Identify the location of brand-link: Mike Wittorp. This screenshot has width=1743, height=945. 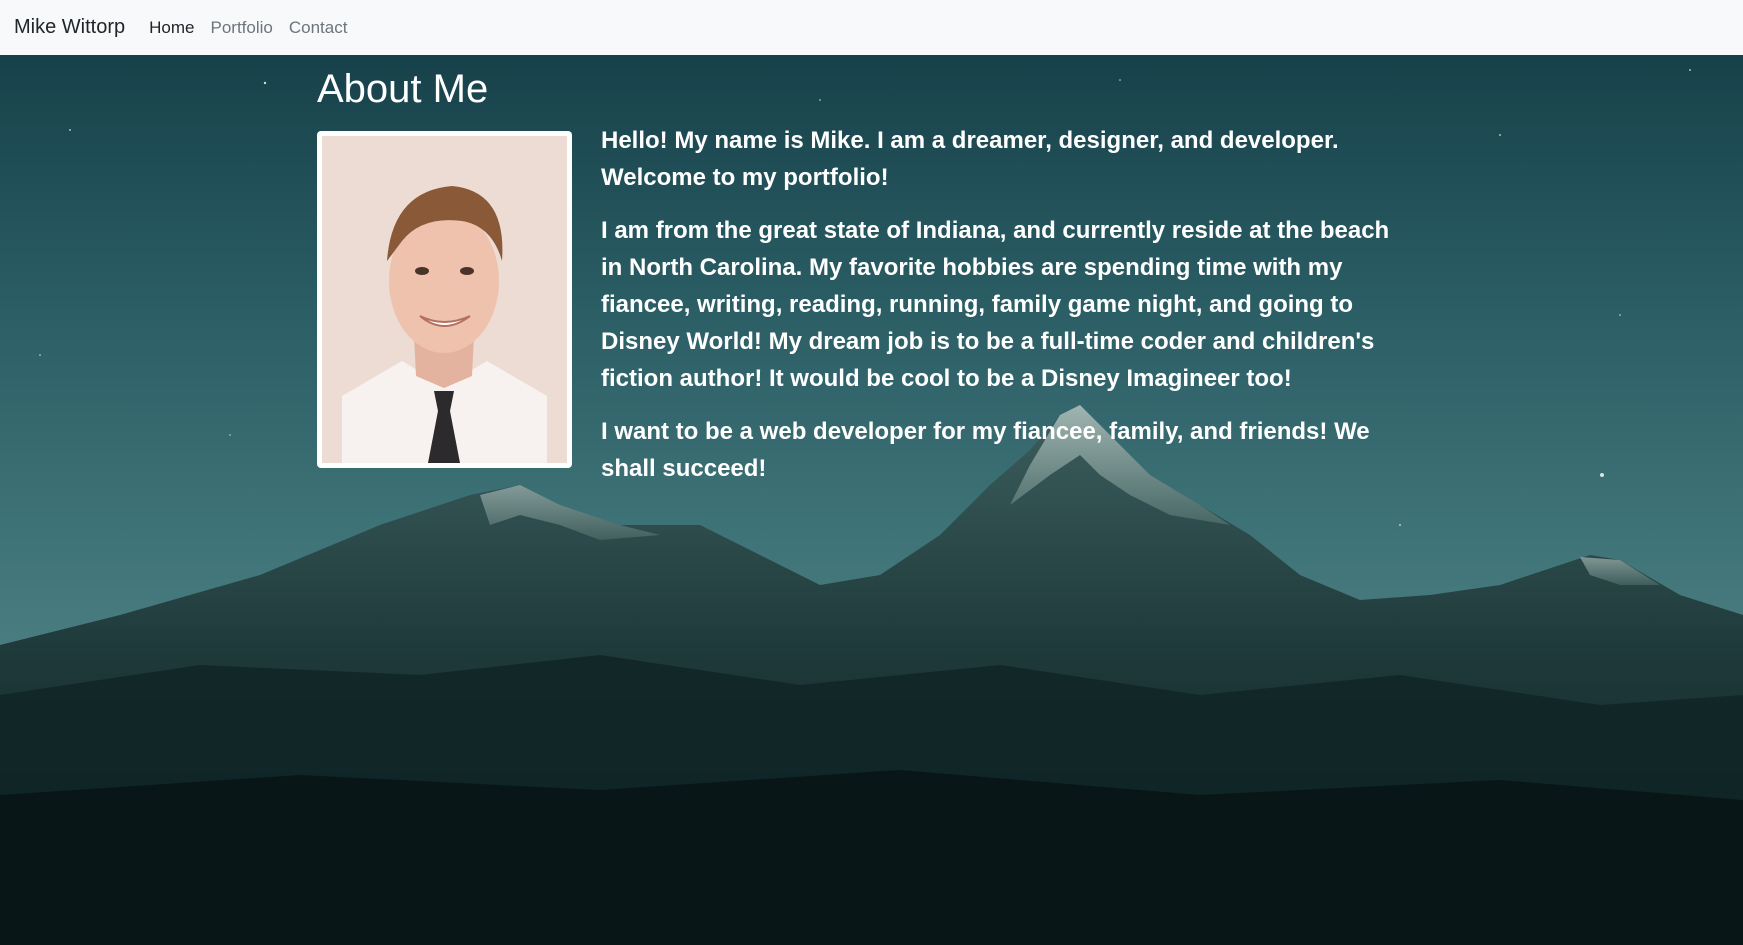
(69, 27).